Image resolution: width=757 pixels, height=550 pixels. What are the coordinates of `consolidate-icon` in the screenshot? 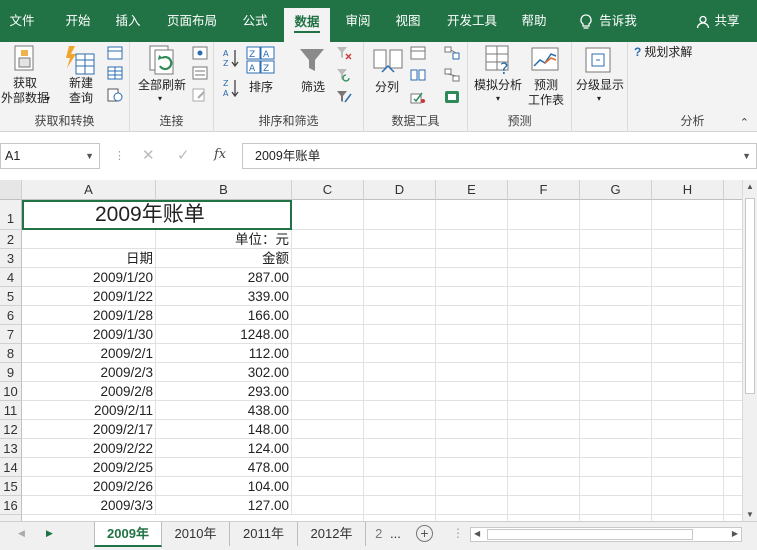 It's located at (452, 53).